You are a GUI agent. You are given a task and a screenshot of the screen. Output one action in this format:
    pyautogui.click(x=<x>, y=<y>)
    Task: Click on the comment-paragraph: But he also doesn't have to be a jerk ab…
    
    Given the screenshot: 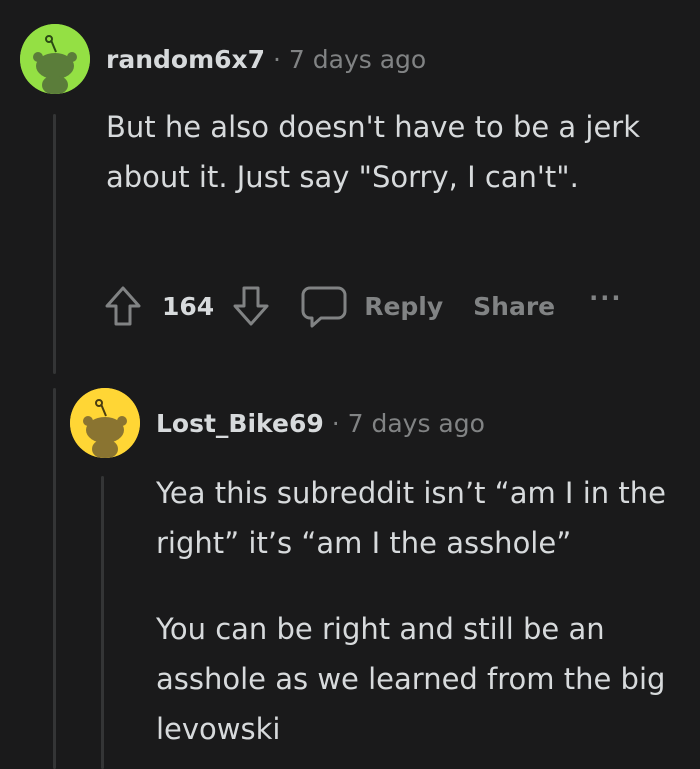 What is the action you would take?
    pyautogui.click(x=373, y=152)
    